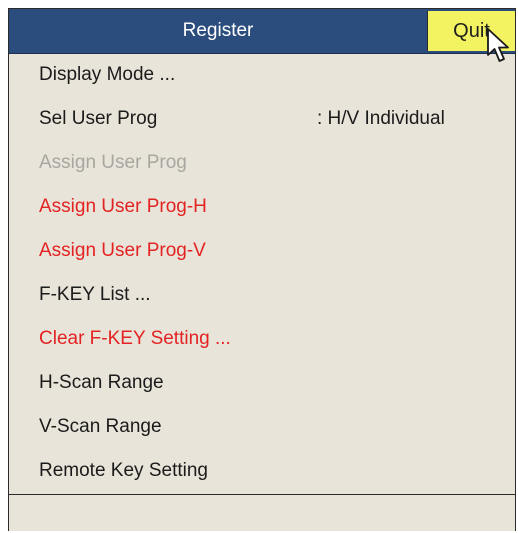 The height and width of the screenshot is (533, 518). What do you see at coordinates (262, 207) in the screenshot?
I see `menu-item-assign-user-prog-h: Assign User Prog-H` at bounding box center [262, 207].